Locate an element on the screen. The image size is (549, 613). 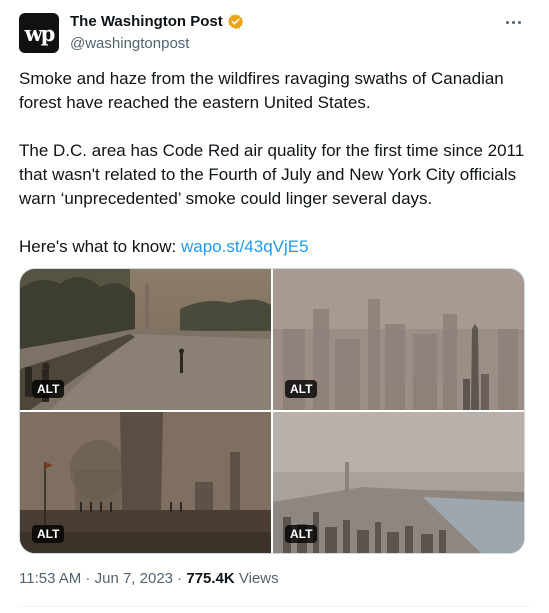
new-york-skyline-haze-image: ALT is located at coordinates (398, 339).